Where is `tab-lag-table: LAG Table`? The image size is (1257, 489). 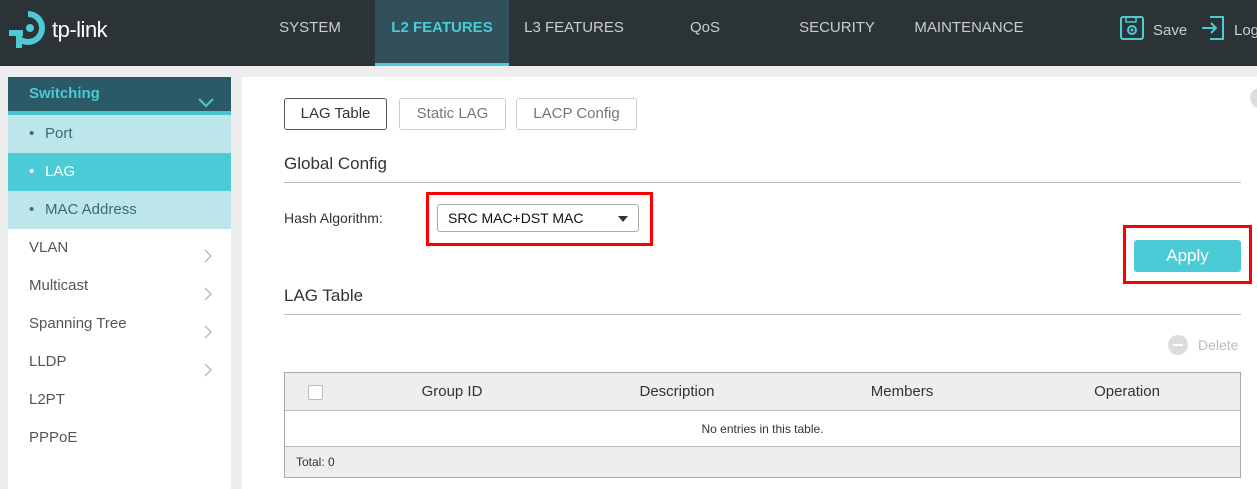
tab-lag-table: LAG Table is located at coordinates (335, 114).